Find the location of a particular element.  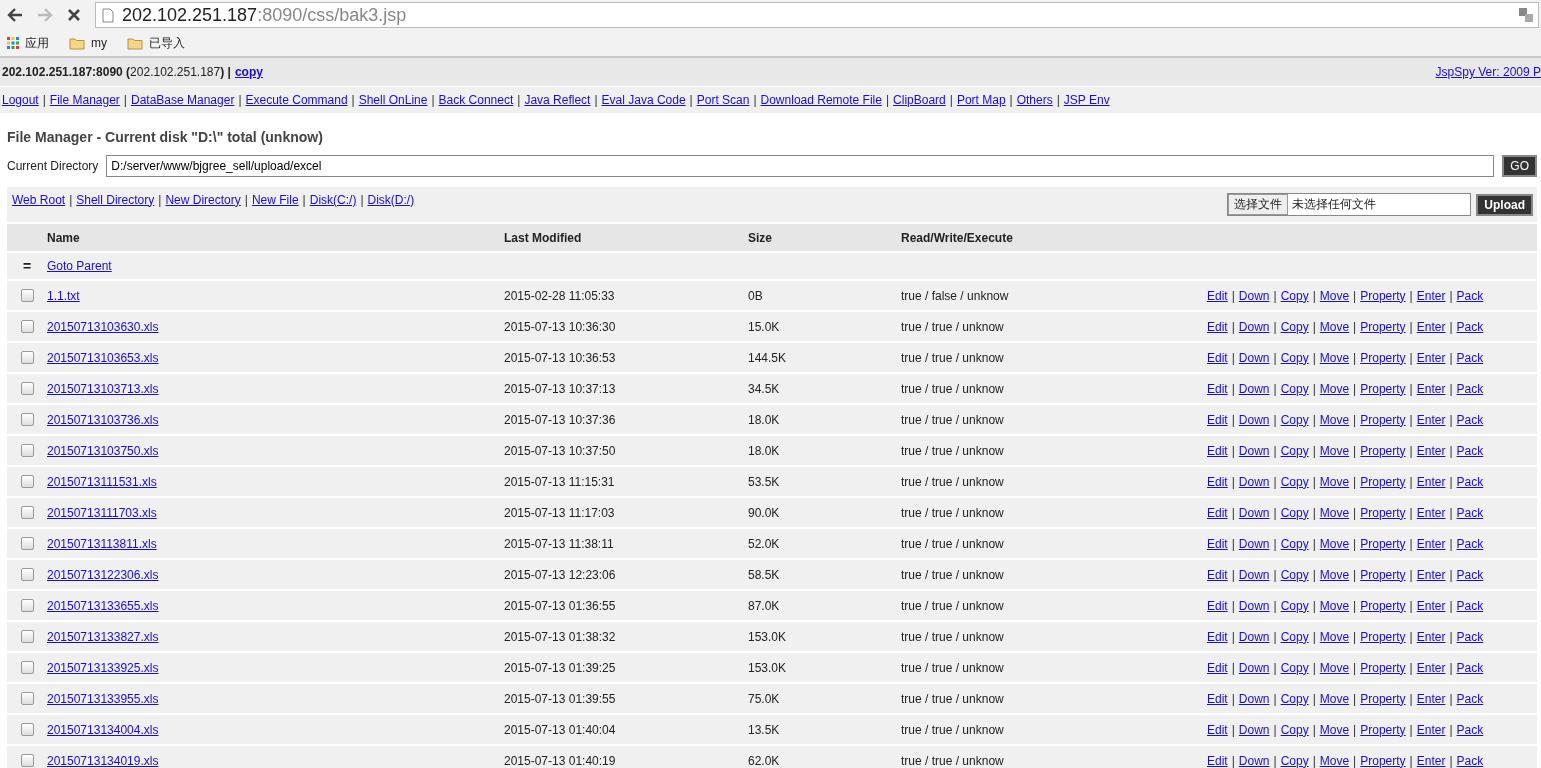

file-link: 20150713134019.xls is located at coordinates (103, 760).